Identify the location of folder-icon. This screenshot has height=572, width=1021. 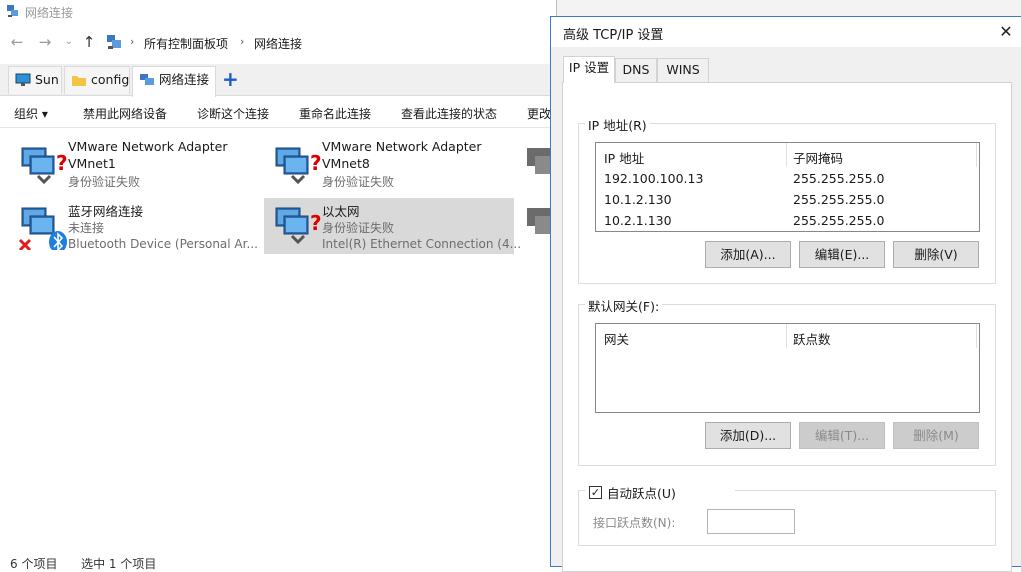
(79, 81).